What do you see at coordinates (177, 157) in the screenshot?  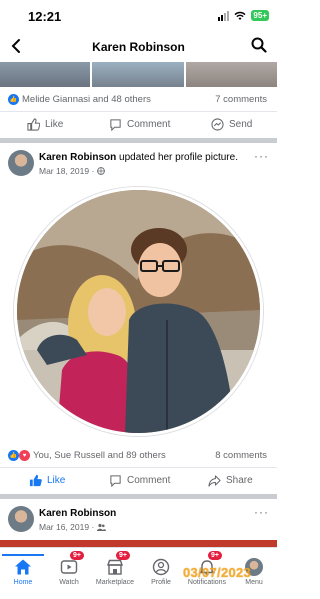 I see `post-action-text: updated her profile picture.` at bounding box center [177, 157].